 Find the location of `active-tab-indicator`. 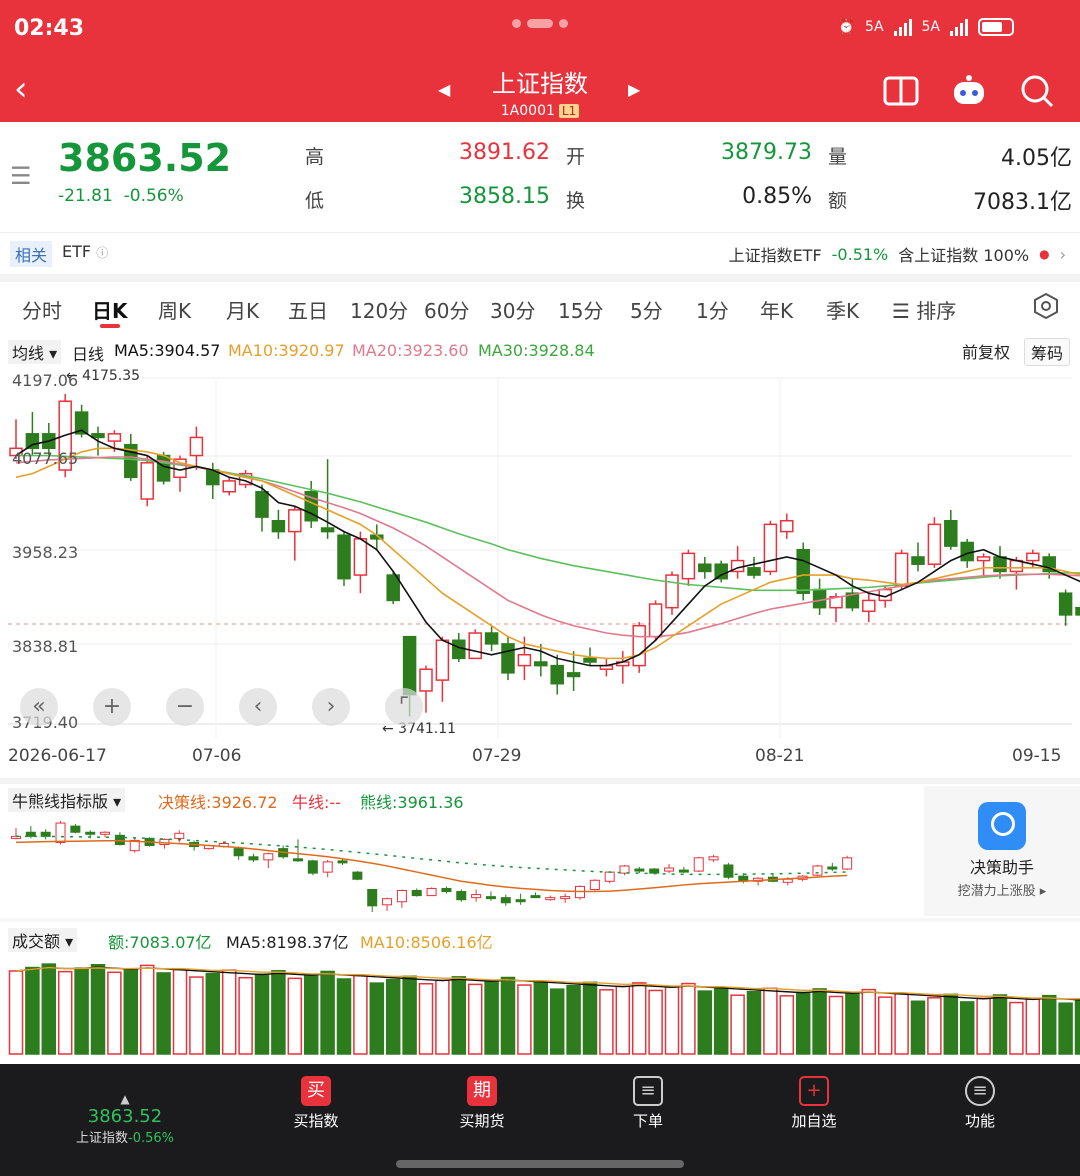

active-tab-indicator is located at coordinates (110, 326).